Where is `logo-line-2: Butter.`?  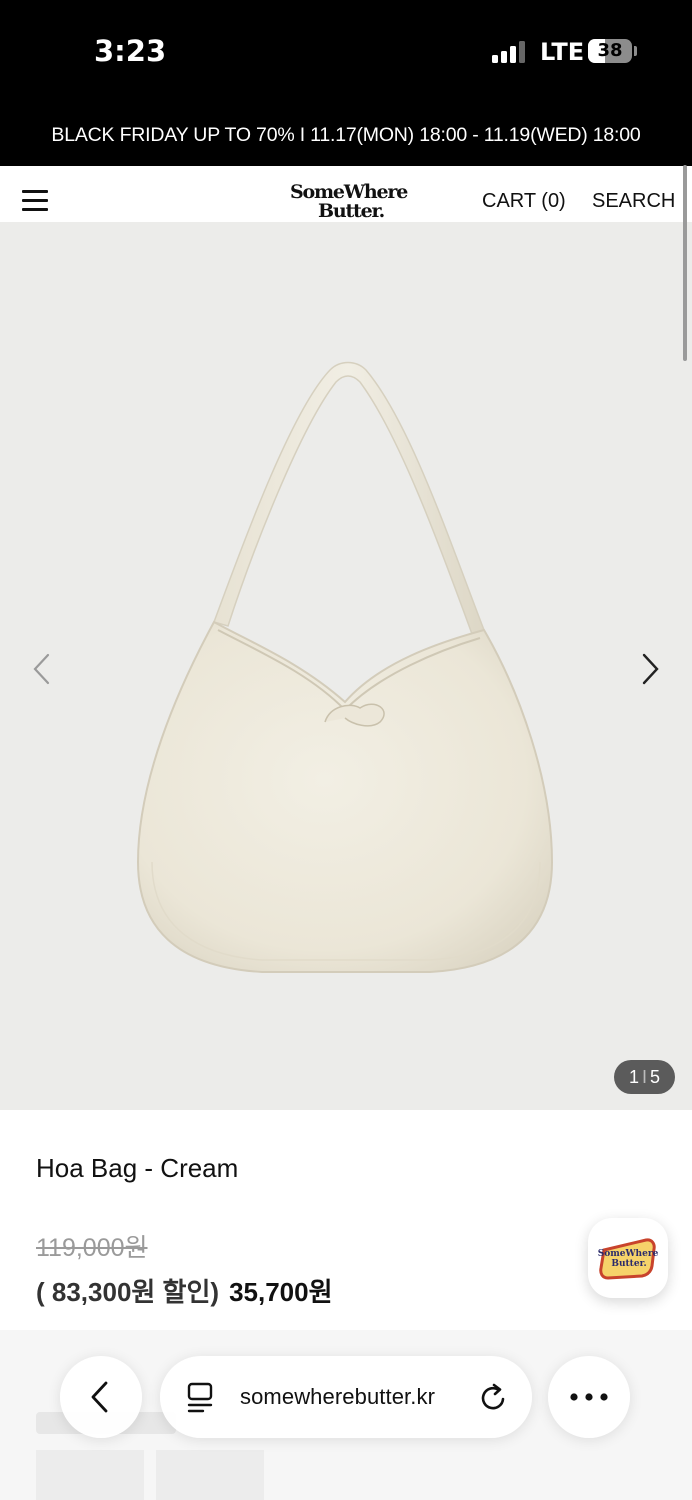
logo-line-2: Butter. is located at coordinates (351, 211).